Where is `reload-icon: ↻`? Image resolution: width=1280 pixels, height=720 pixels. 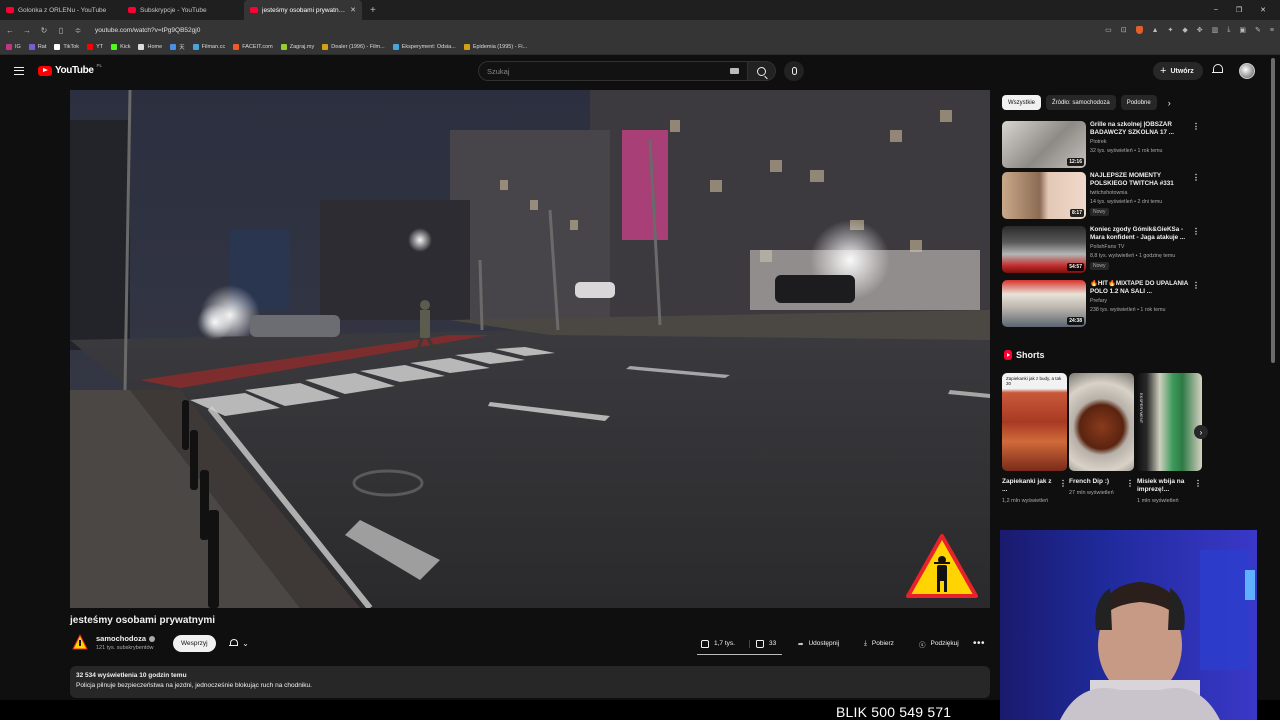 reload-icon: ↻ is located at coordinates (44, 30).